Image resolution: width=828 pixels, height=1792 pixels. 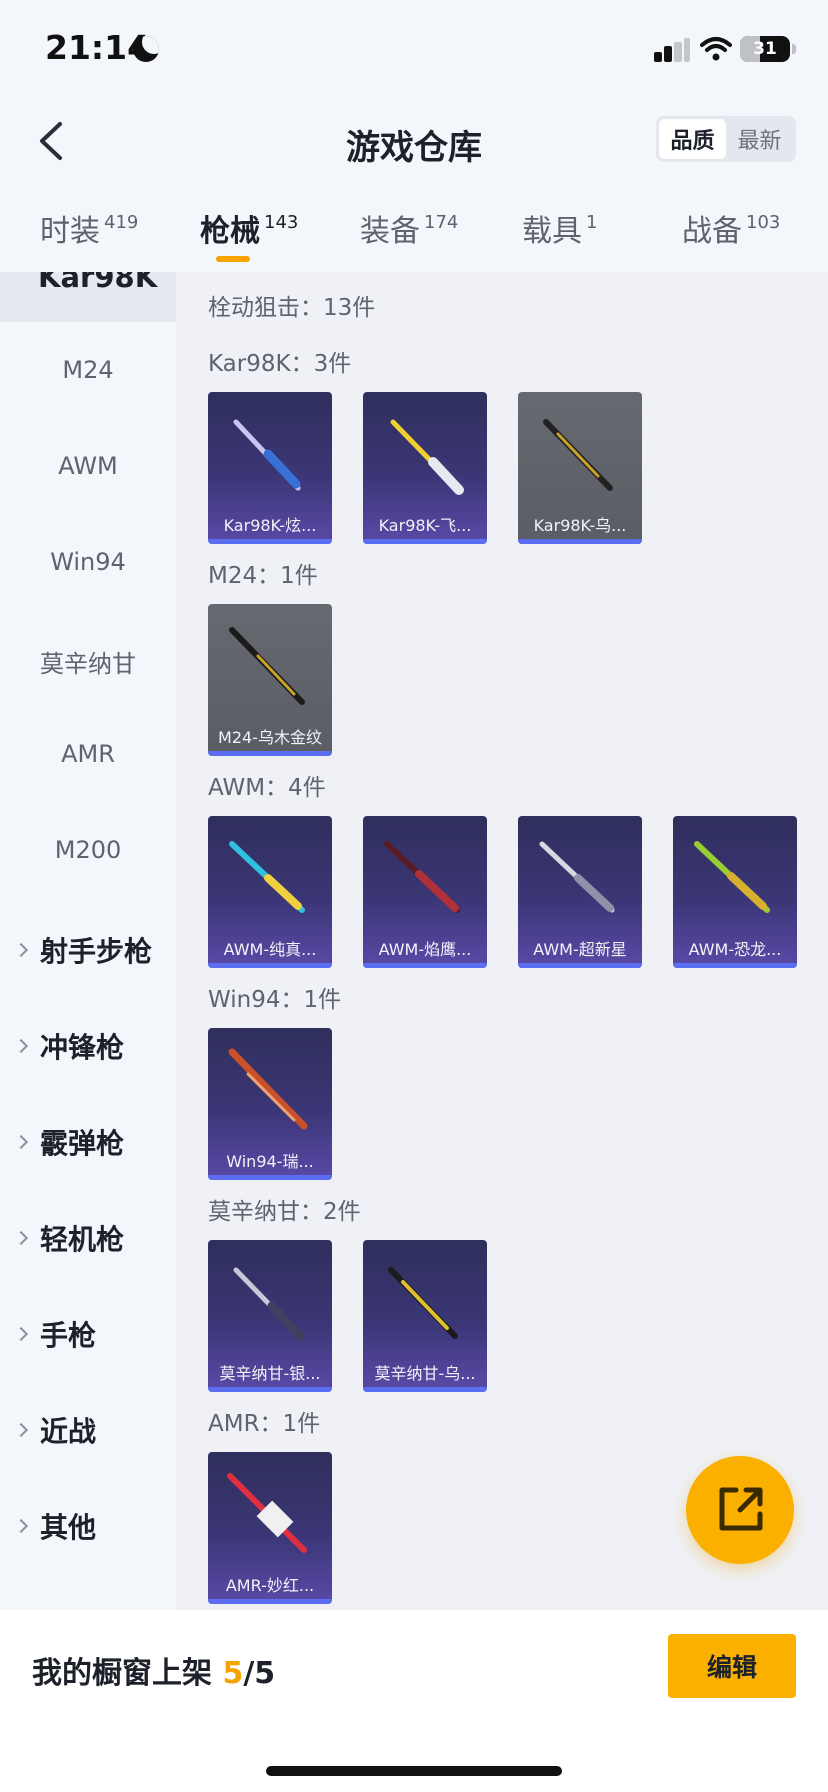 I want to click on sort-option-quality: 品质, so click(x=692, y=139).